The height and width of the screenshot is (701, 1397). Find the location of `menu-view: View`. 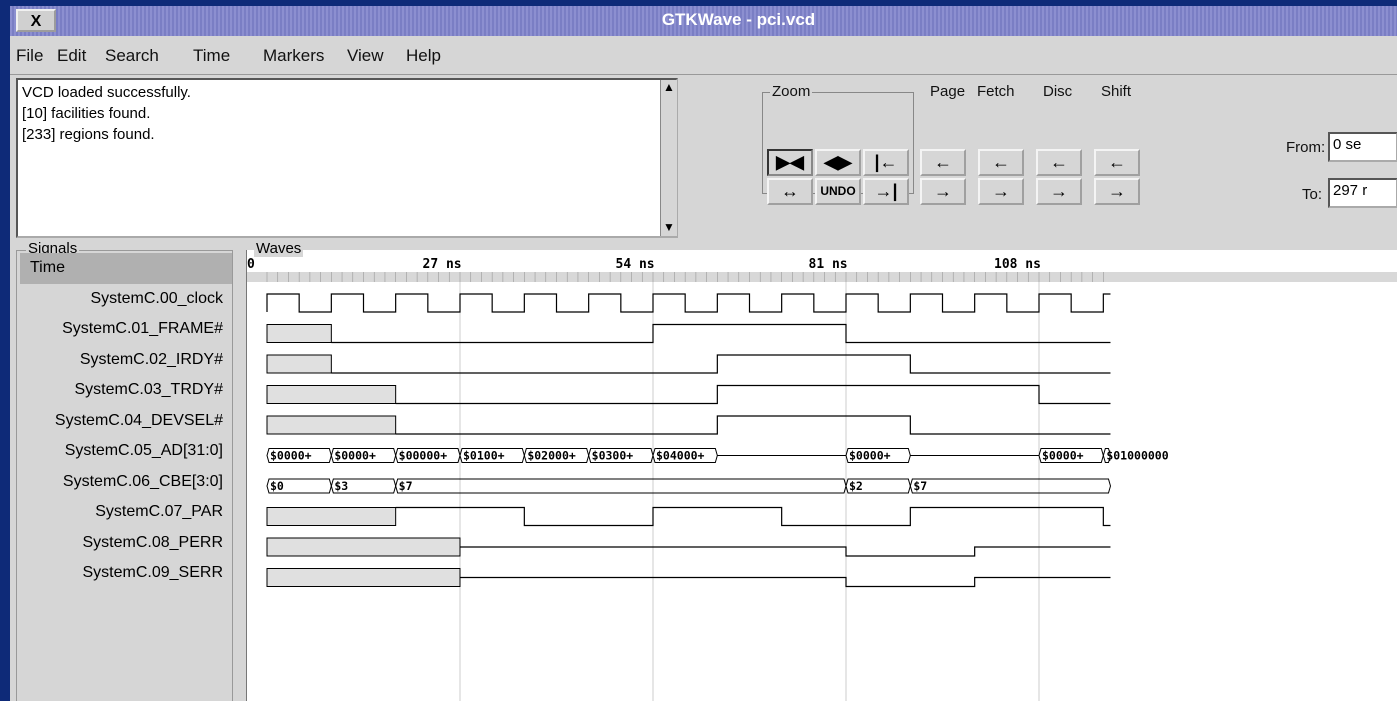

menu-view: View is located at coordinates (365, 56).